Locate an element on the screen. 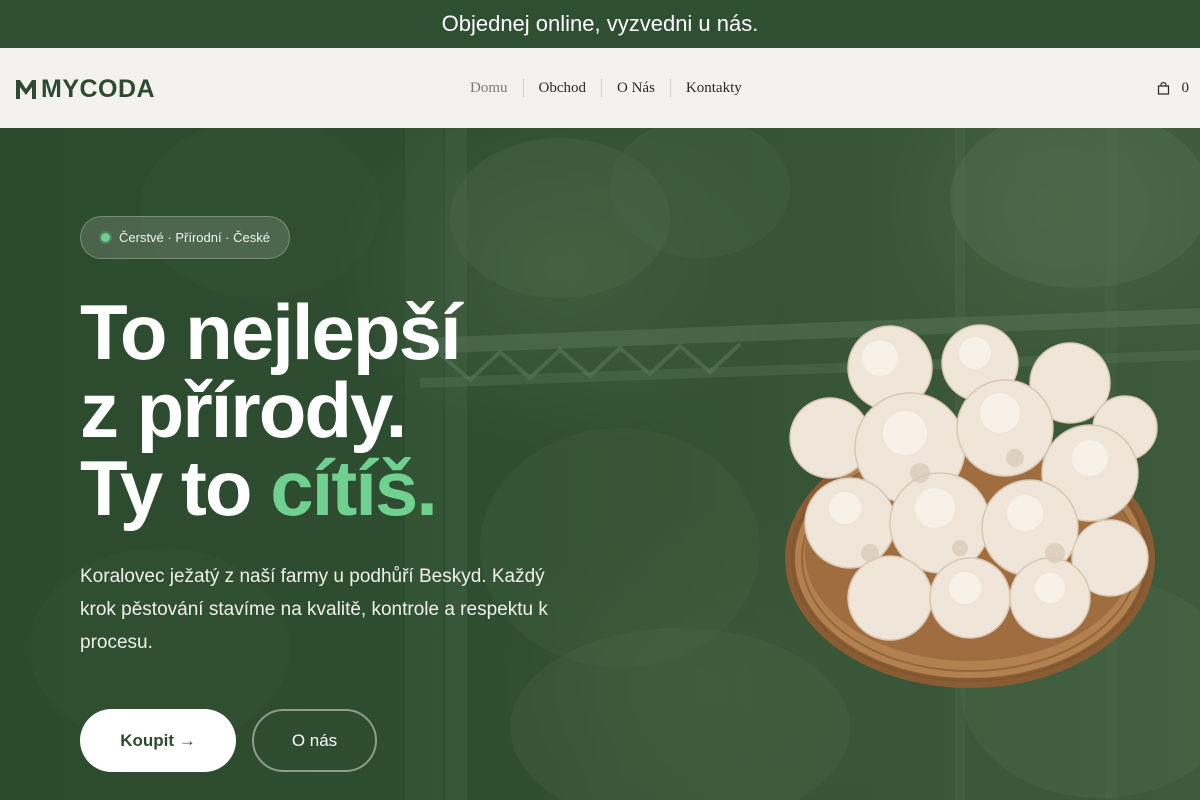  logo-text: MYCODA is located at coordinates (98, 88).